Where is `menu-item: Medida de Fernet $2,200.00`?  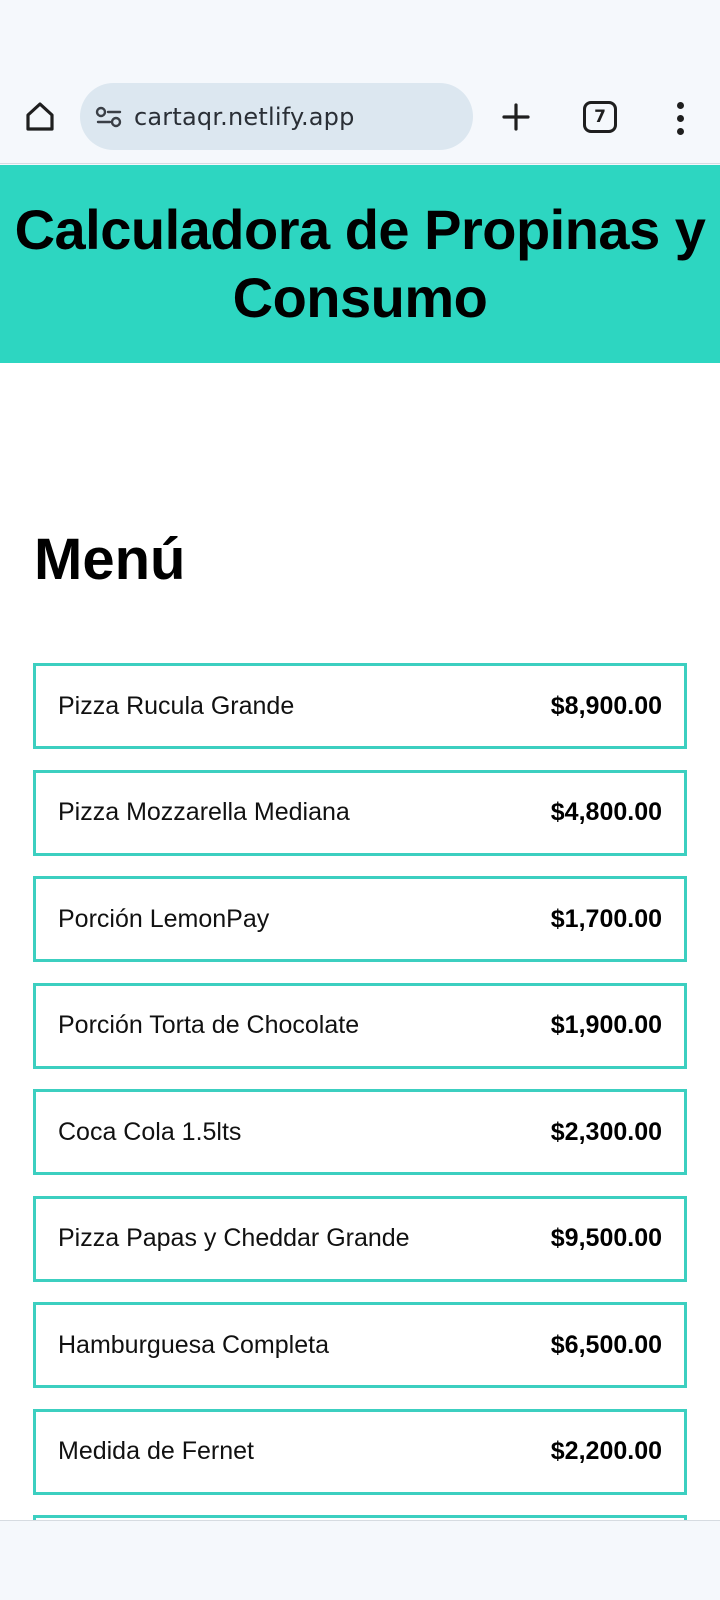 menu-item: Medida de Fernet $2,200.00 is located at coordinates (360, 1451).